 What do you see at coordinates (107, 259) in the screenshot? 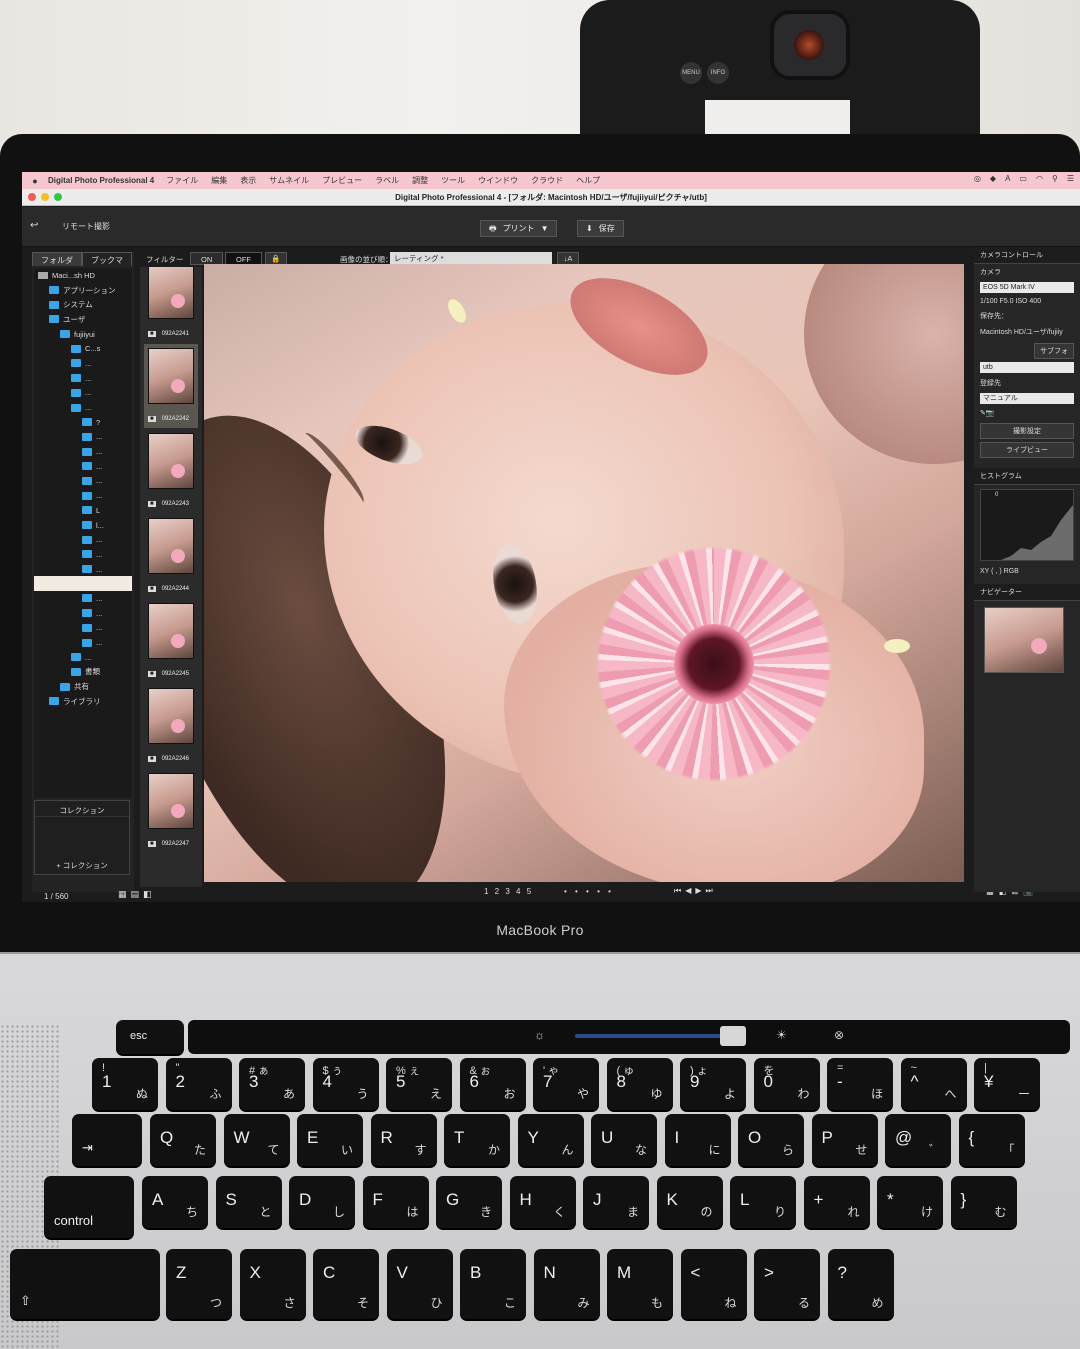
I see `tab-bookmark: ブックマ` at bounding box center [107, 259].